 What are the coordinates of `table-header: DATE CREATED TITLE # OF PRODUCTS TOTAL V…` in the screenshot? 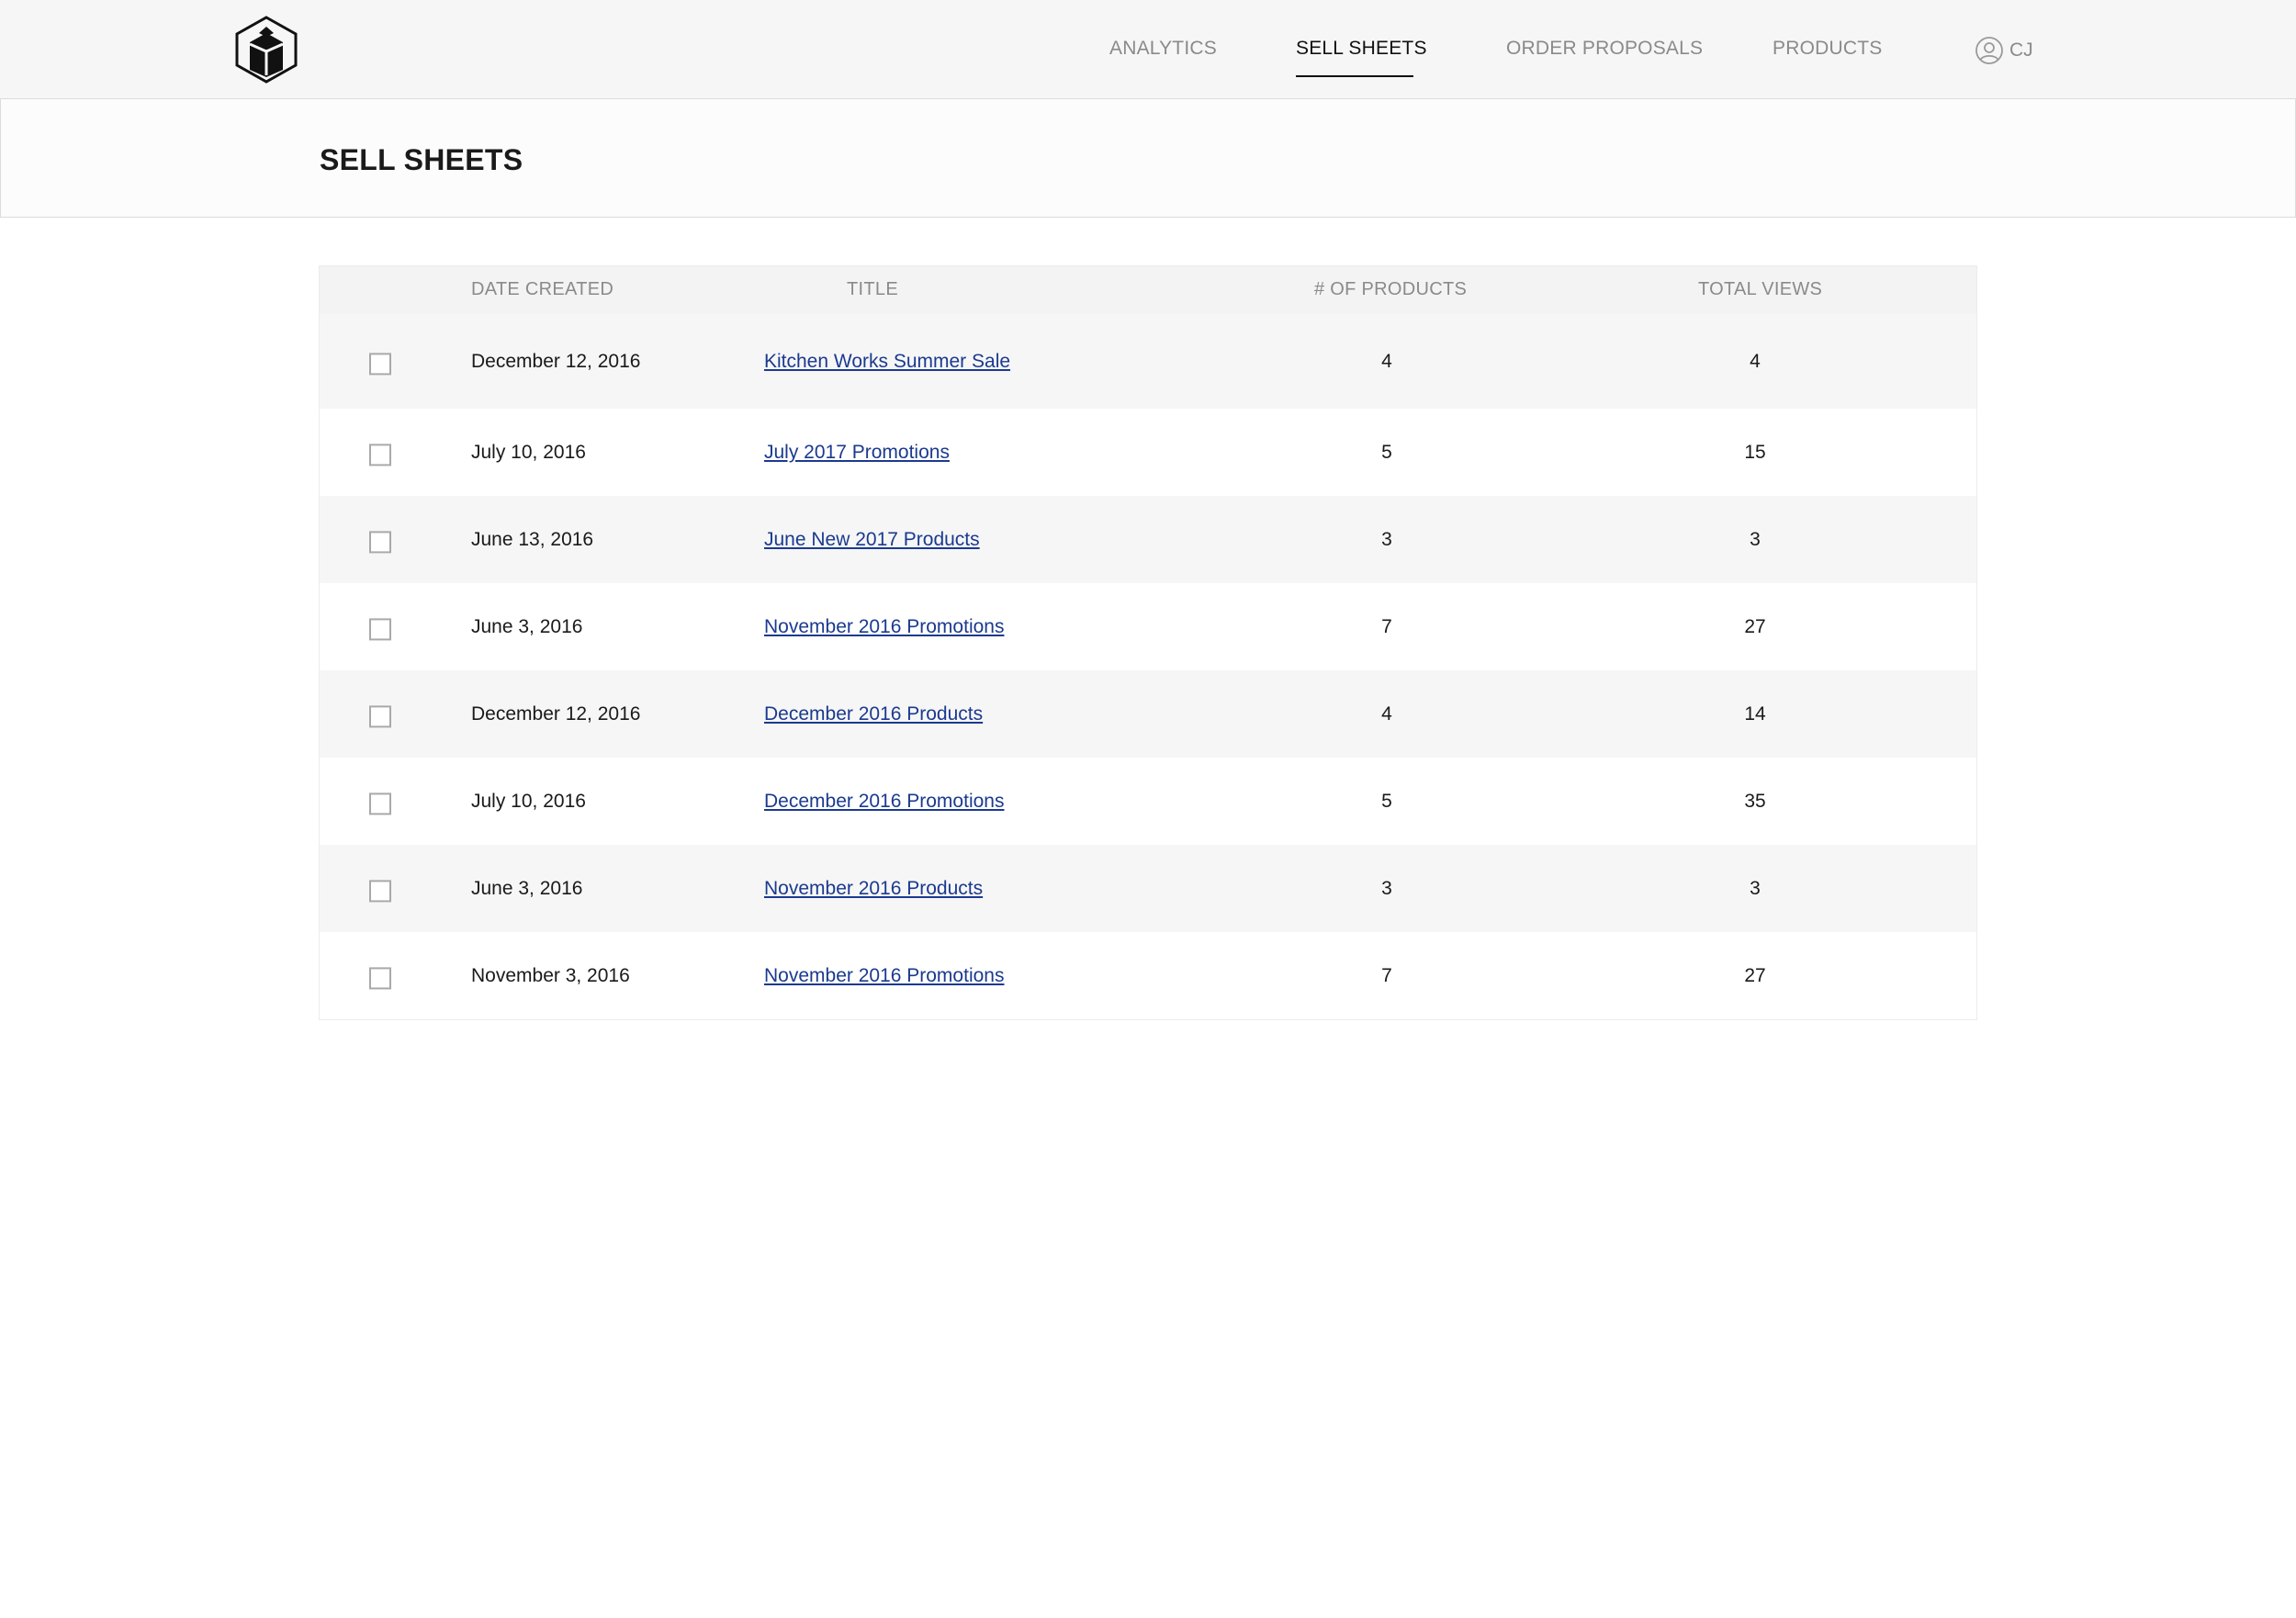 It's located at (1148, 290).